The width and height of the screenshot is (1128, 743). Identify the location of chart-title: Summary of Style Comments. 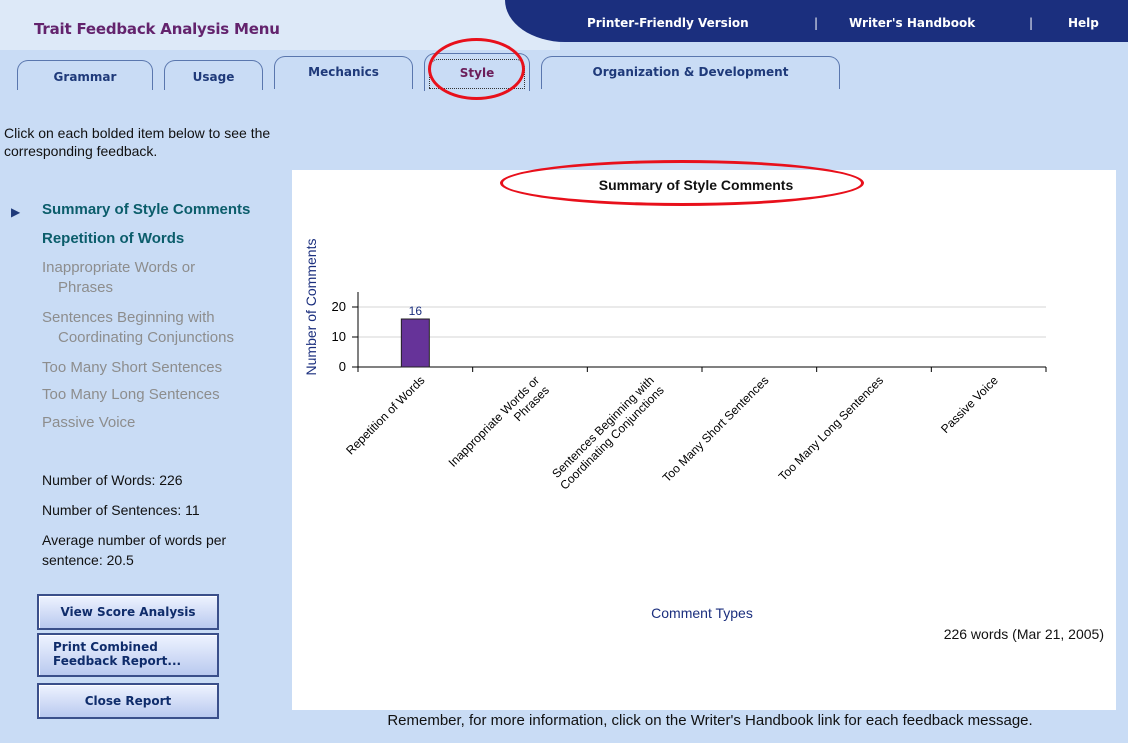
(696, 185).